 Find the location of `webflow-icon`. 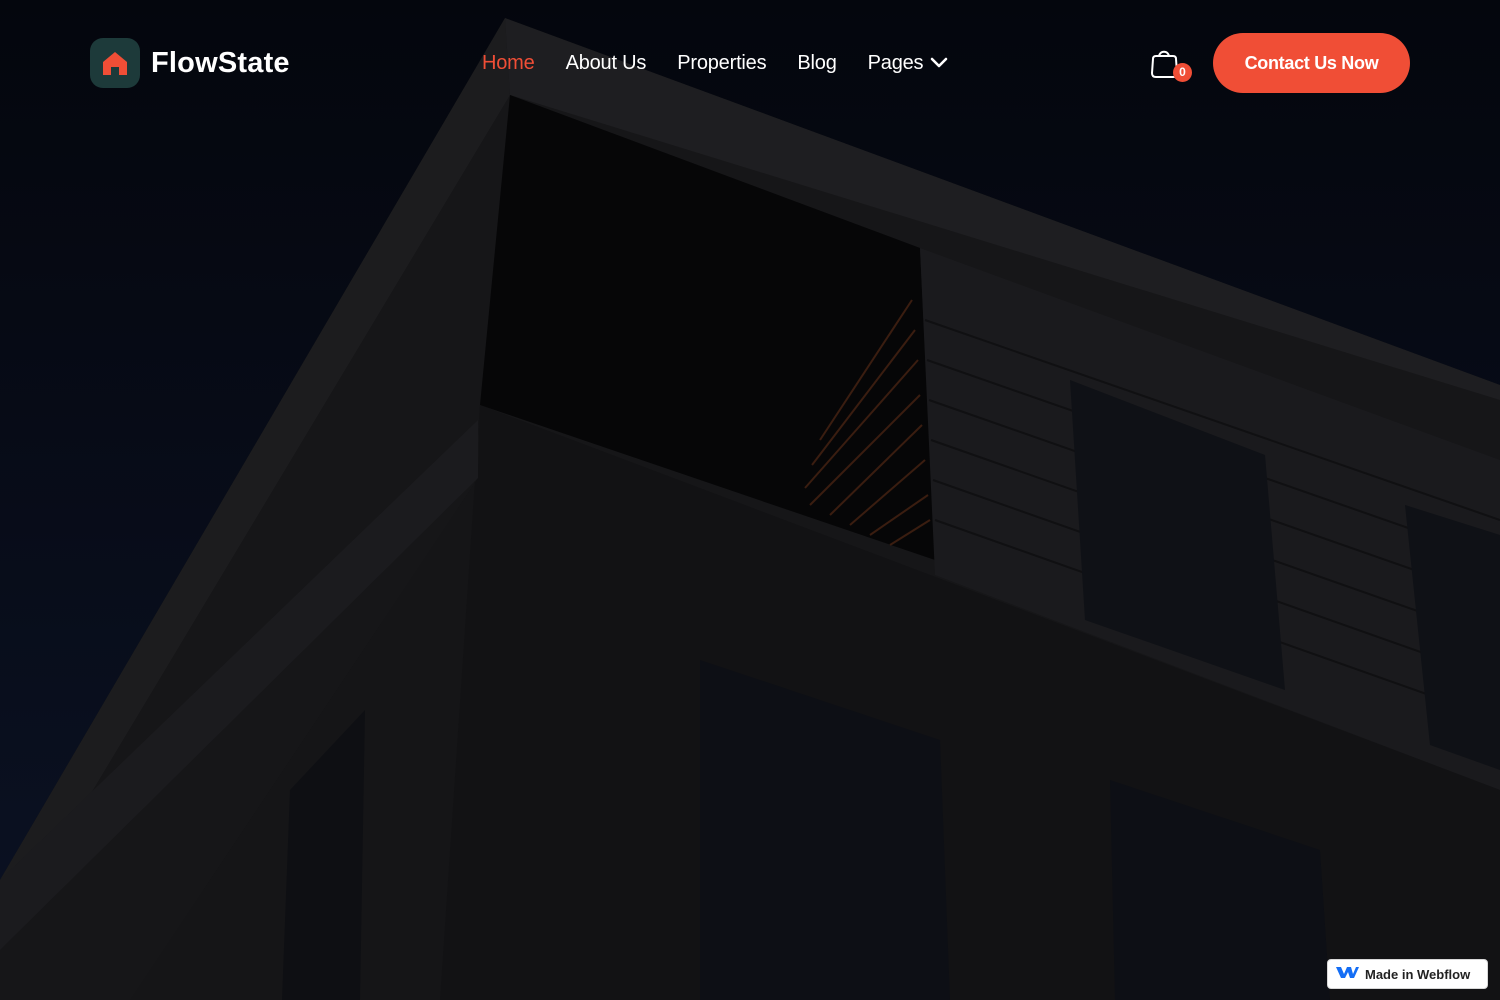

webflow-icon is located at coordinates (1347, 974).